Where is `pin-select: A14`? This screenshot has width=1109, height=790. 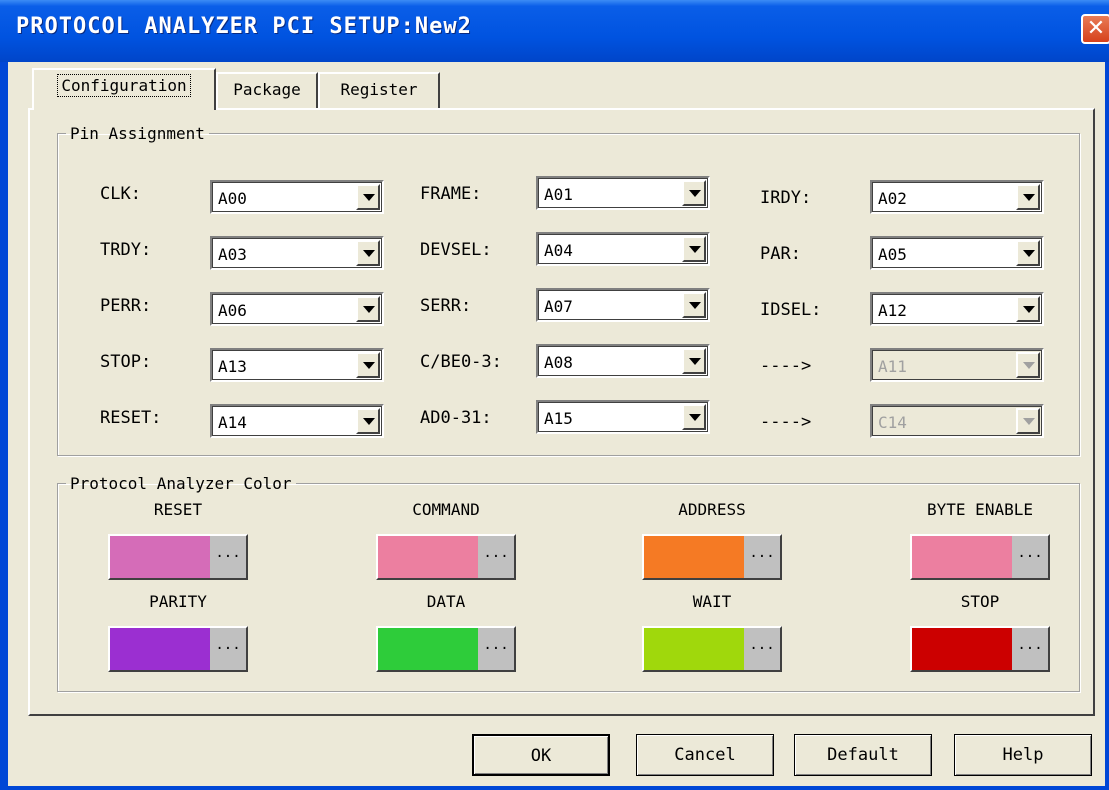 pin-select: A14 is located at coordinates (297, 421).